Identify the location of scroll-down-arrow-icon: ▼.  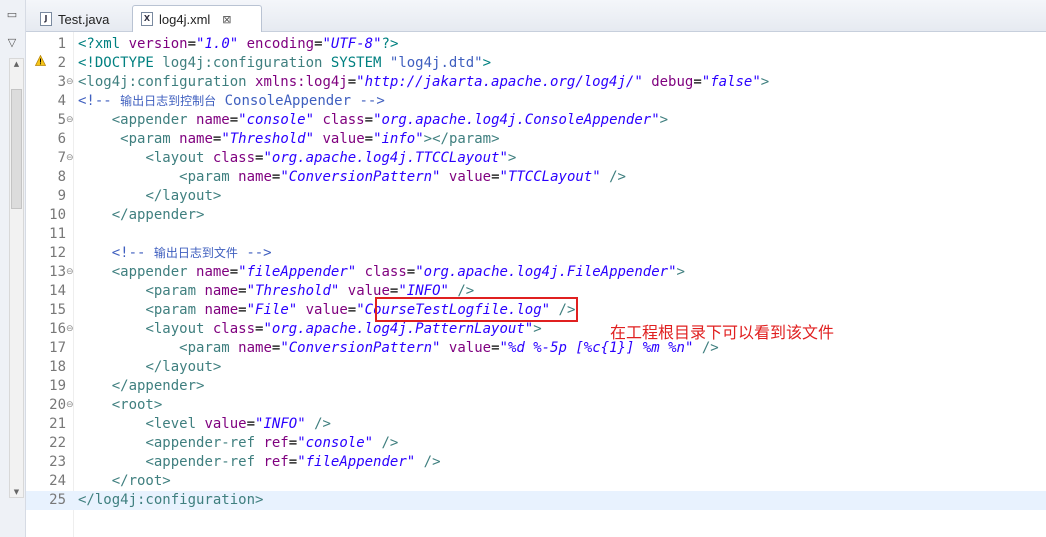
(16, 492).